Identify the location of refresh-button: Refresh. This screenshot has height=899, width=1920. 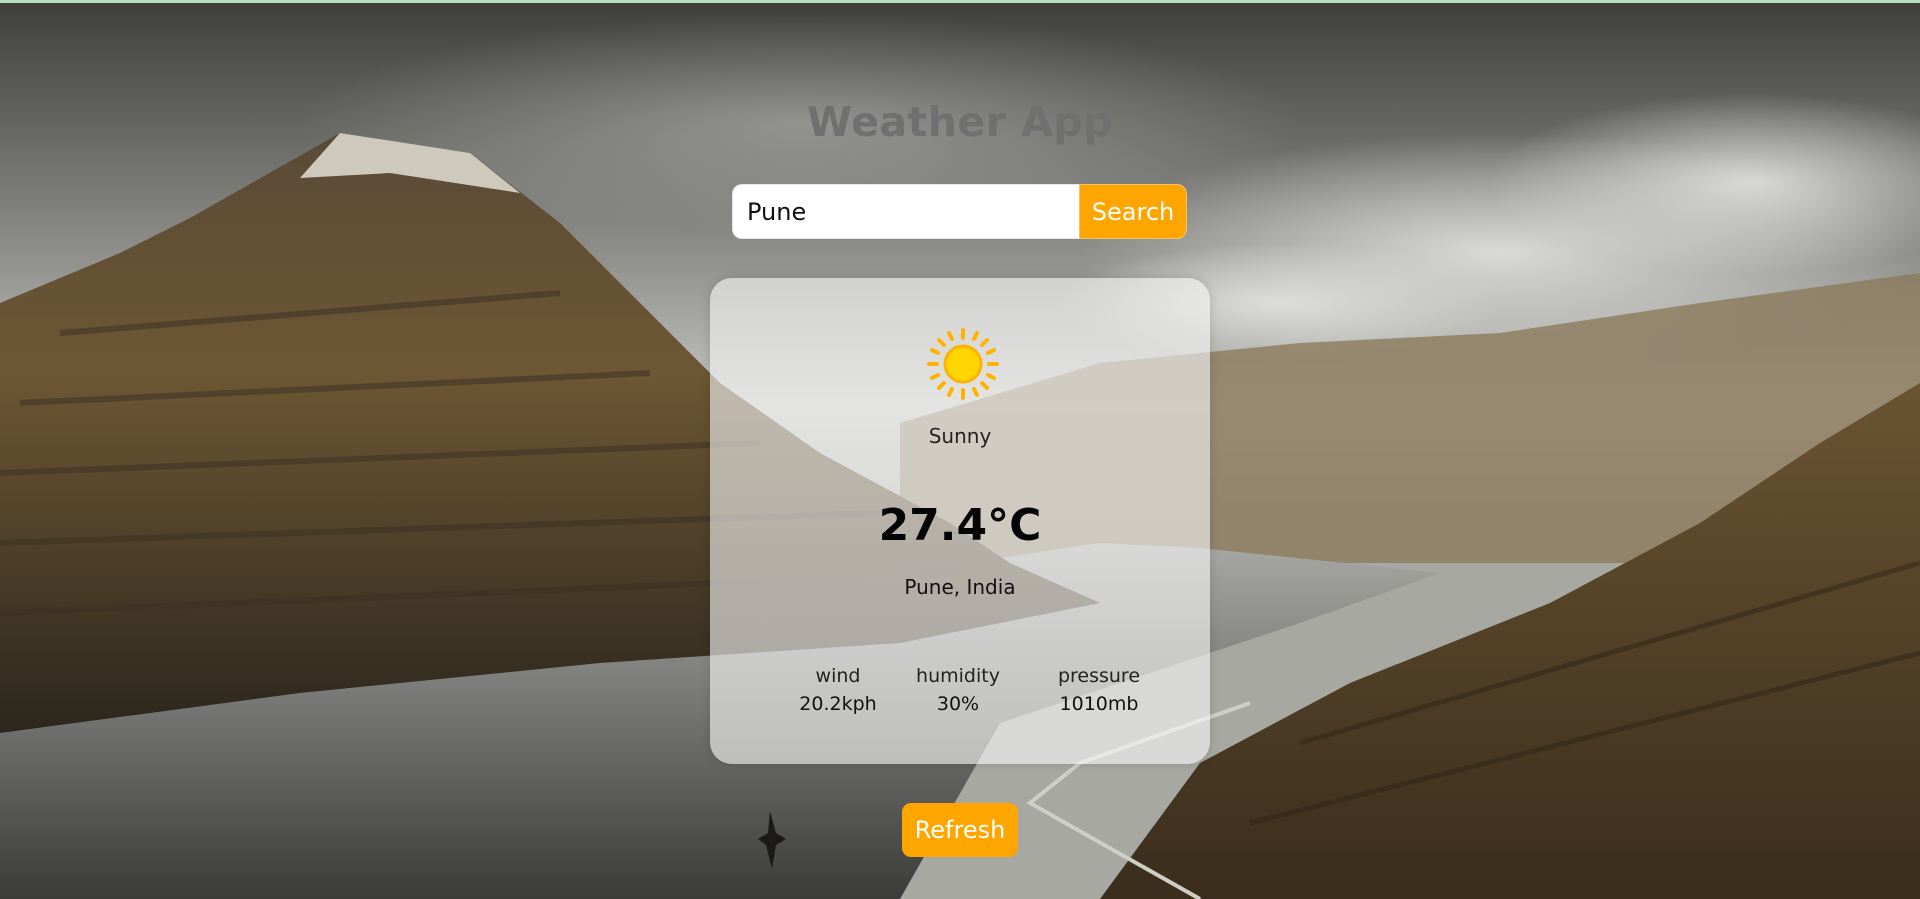
(960, 830).